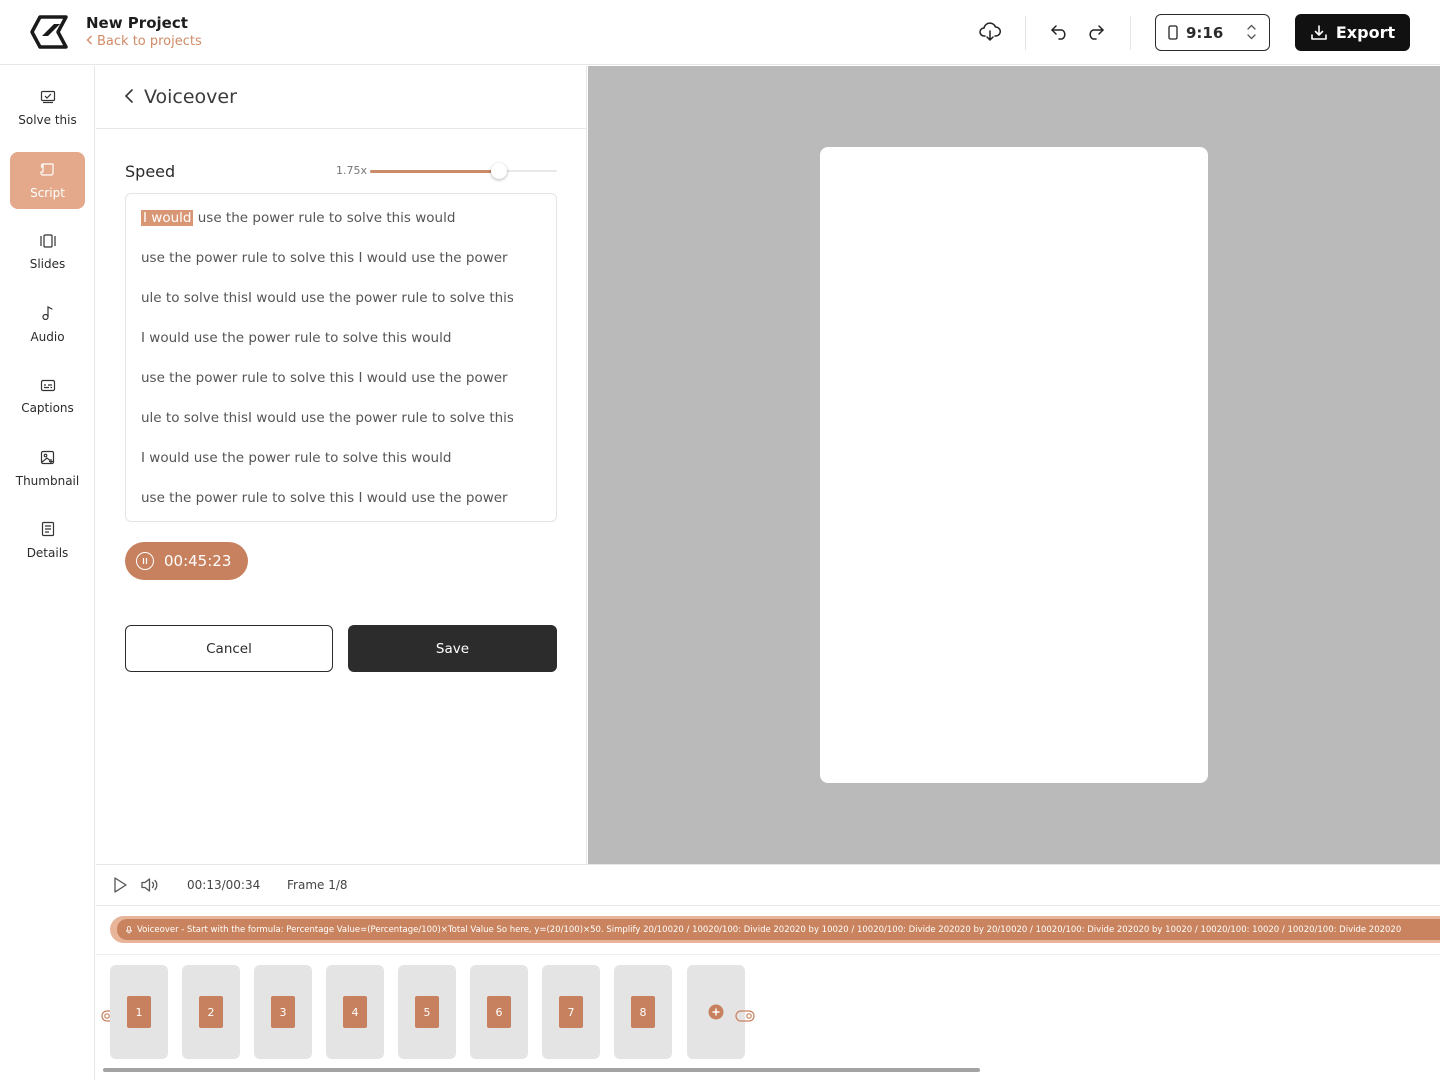  Describe the element at coordinates (150, 887) in the screenshot. I see `volume-icon` at that location.